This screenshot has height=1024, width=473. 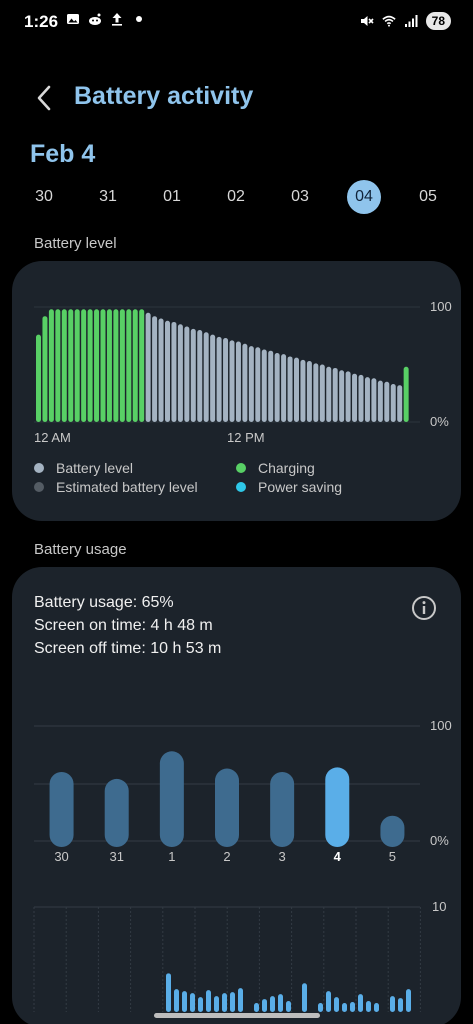 I want to click on signal-icon, so click(x=411, y=21).